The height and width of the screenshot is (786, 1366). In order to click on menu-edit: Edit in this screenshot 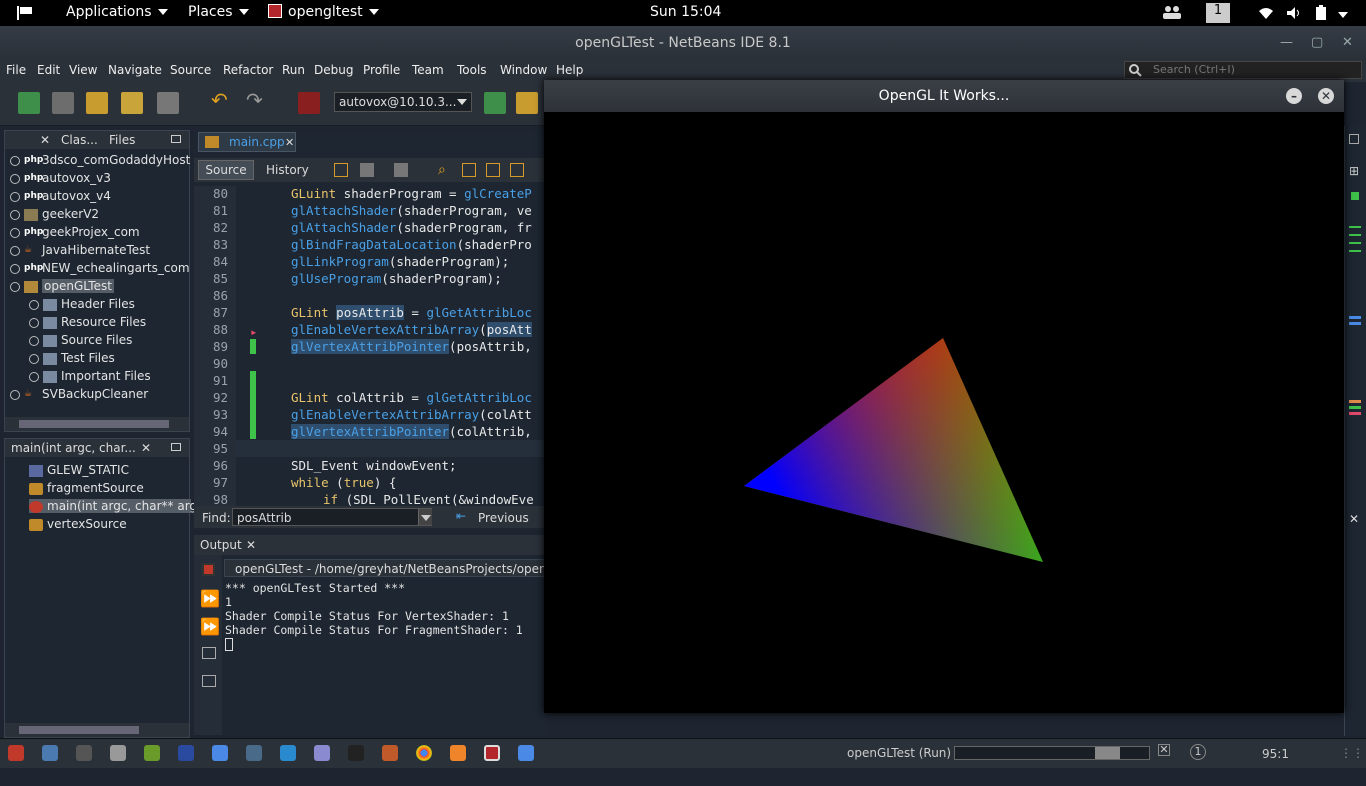, I will do `click(48, 70)`.